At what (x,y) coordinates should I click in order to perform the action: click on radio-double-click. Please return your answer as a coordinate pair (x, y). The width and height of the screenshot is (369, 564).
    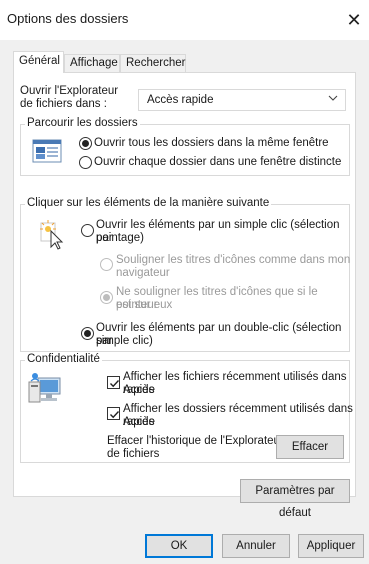
    Looking at the image, I should click on (87, 333).